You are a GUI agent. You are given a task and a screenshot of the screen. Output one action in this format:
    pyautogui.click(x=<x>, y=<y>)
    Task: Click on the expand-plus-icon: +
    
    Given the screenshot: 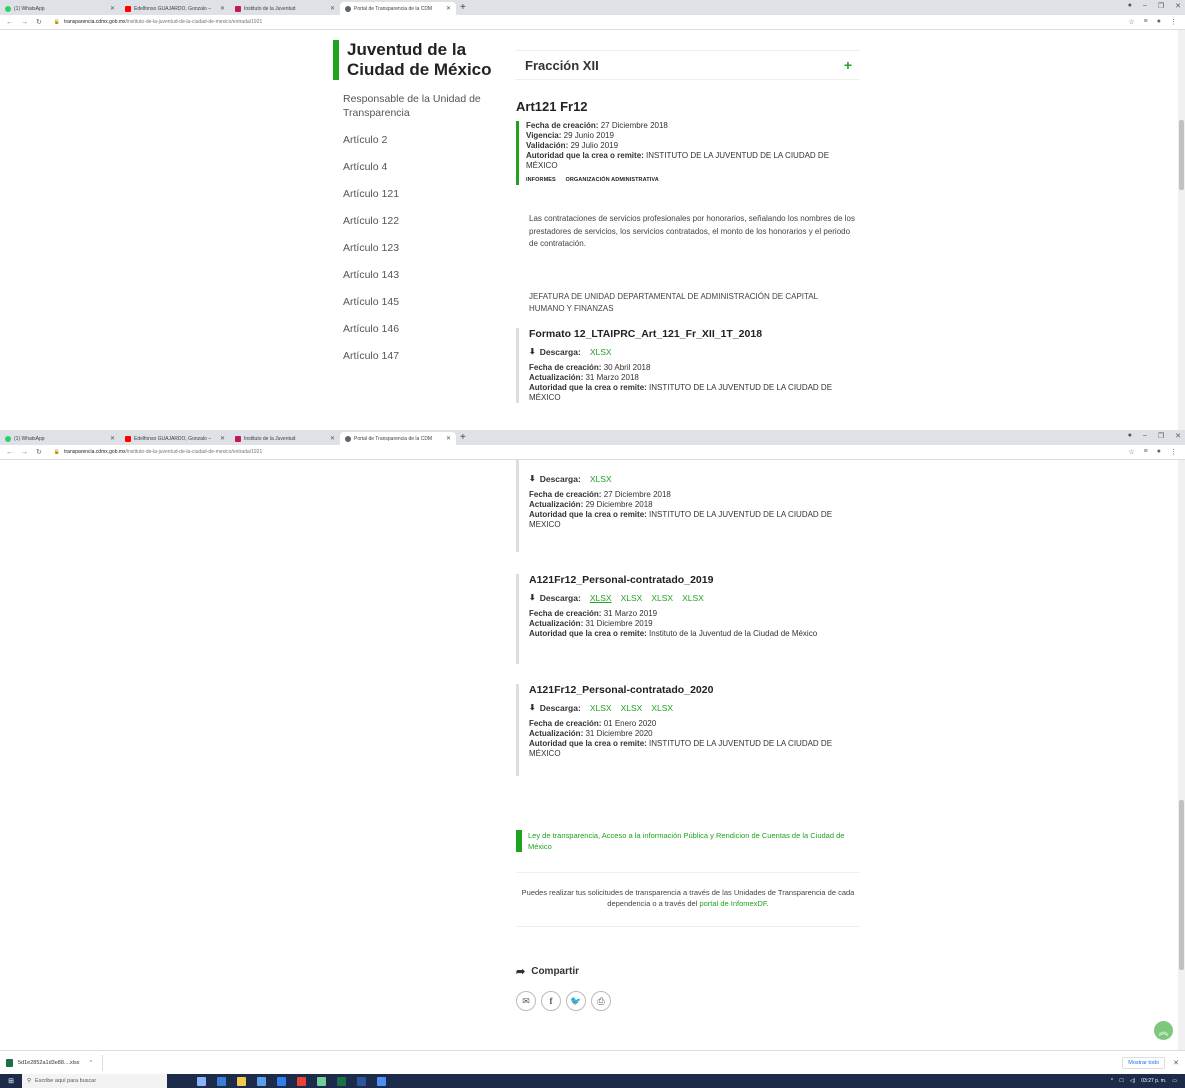 What is the action you would take?
    pyautogui.click(x=848, y=65)
    